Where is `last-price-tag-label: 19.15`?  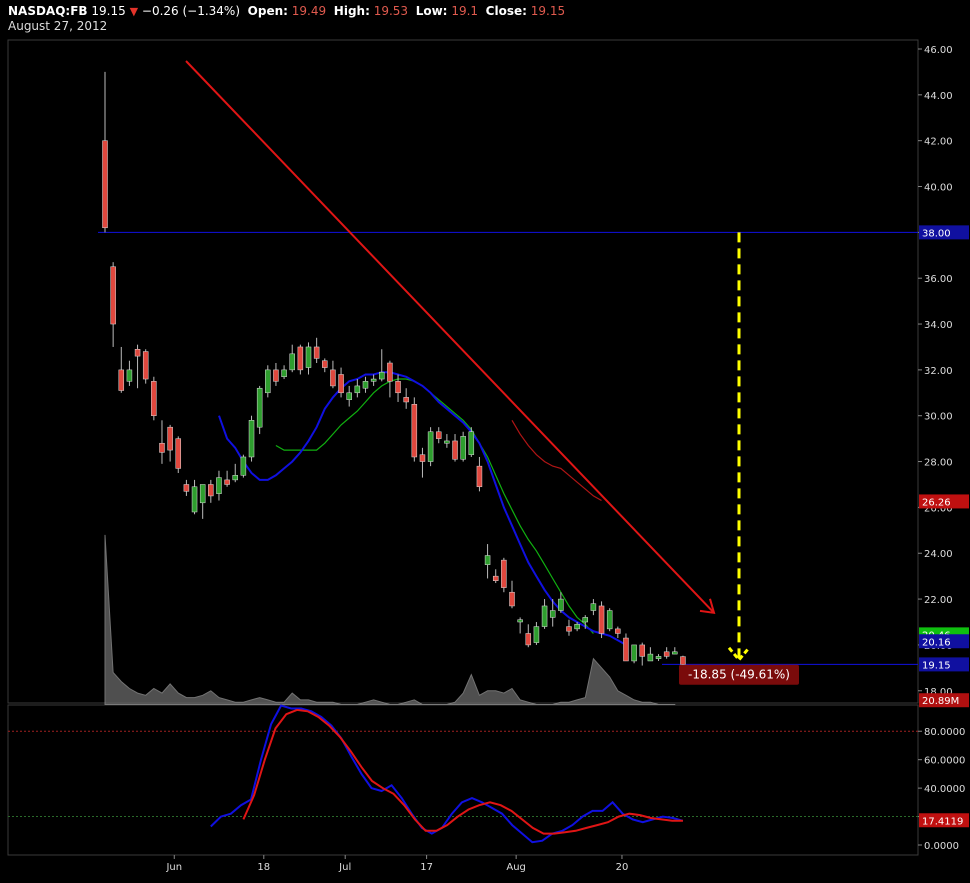 last-price-tag-label: 19.15 is located at coordinates (936, 665).